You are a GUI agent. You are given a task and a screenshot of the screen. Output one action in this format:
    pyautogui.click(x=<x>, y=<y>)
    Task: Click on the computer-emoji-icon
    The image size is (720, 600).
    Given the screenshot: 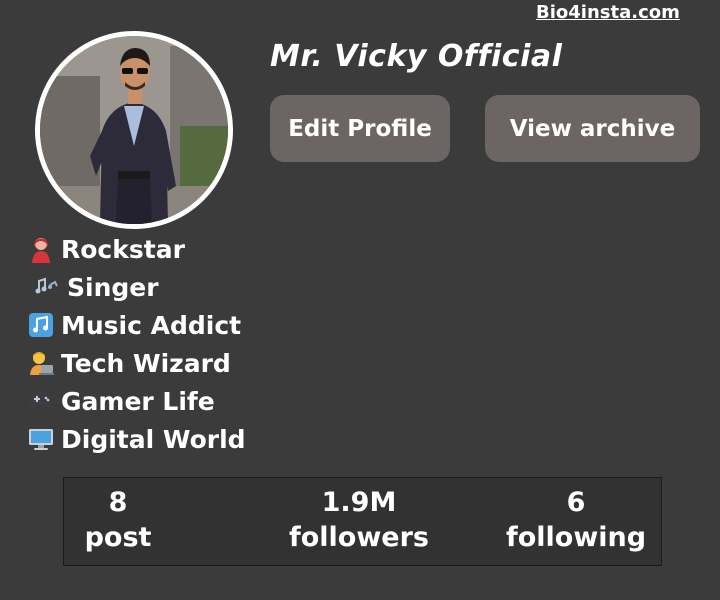 What is the action you would take?
    pyautogui.click(x=40, y=439)
    